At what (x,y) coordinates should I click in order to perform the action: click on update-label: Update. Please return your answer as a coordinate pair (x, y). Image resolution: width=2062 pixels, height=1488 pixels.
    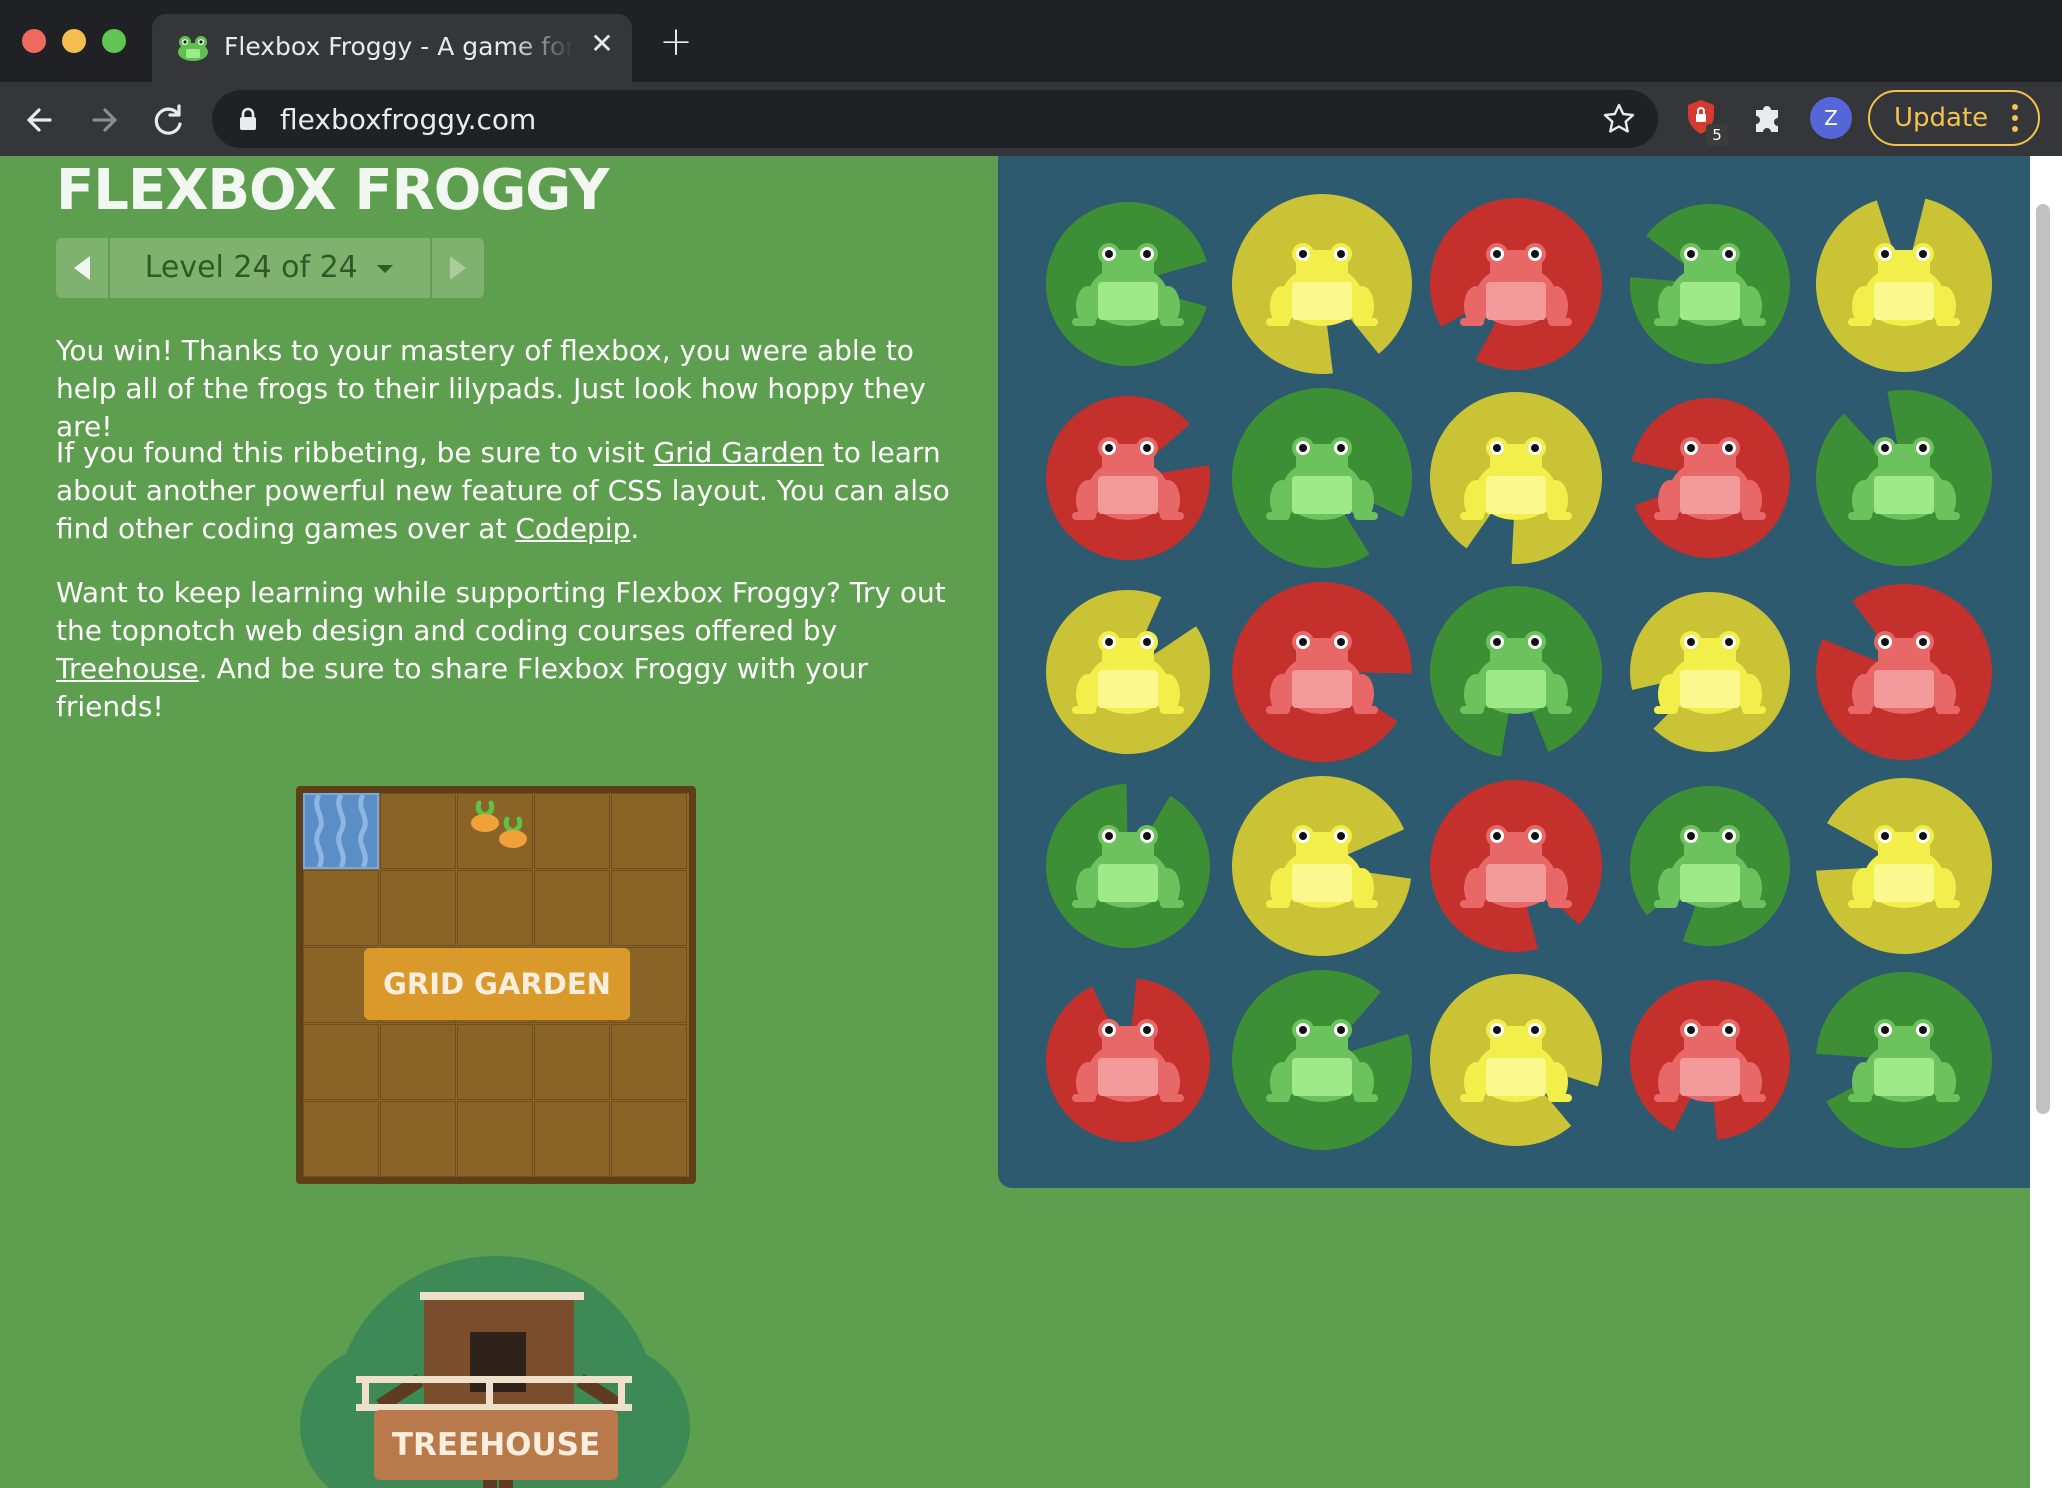
    Looking at the image, I should click on (1941, 118).